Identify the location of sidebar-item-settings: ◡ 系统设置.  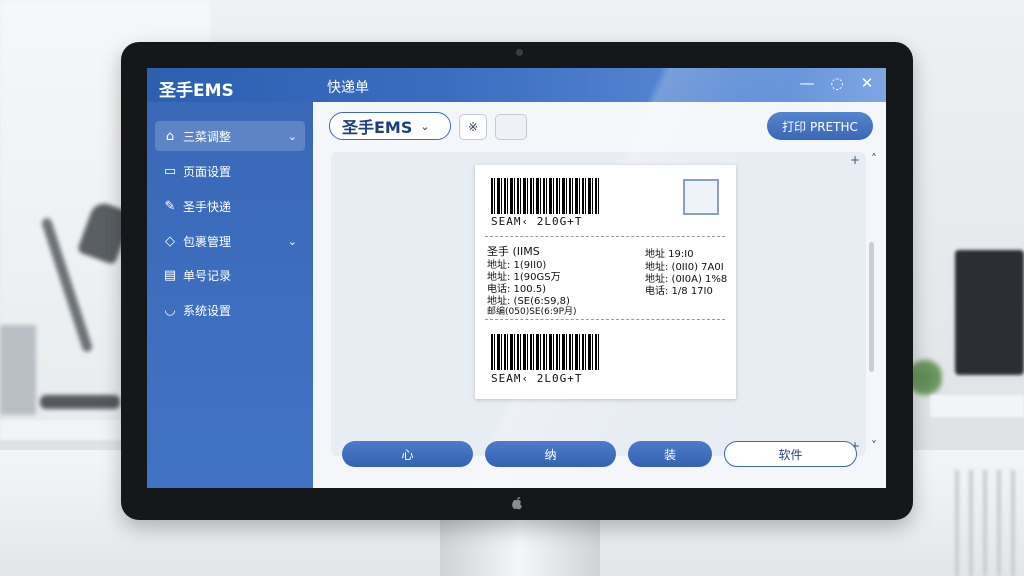
(230, 310).